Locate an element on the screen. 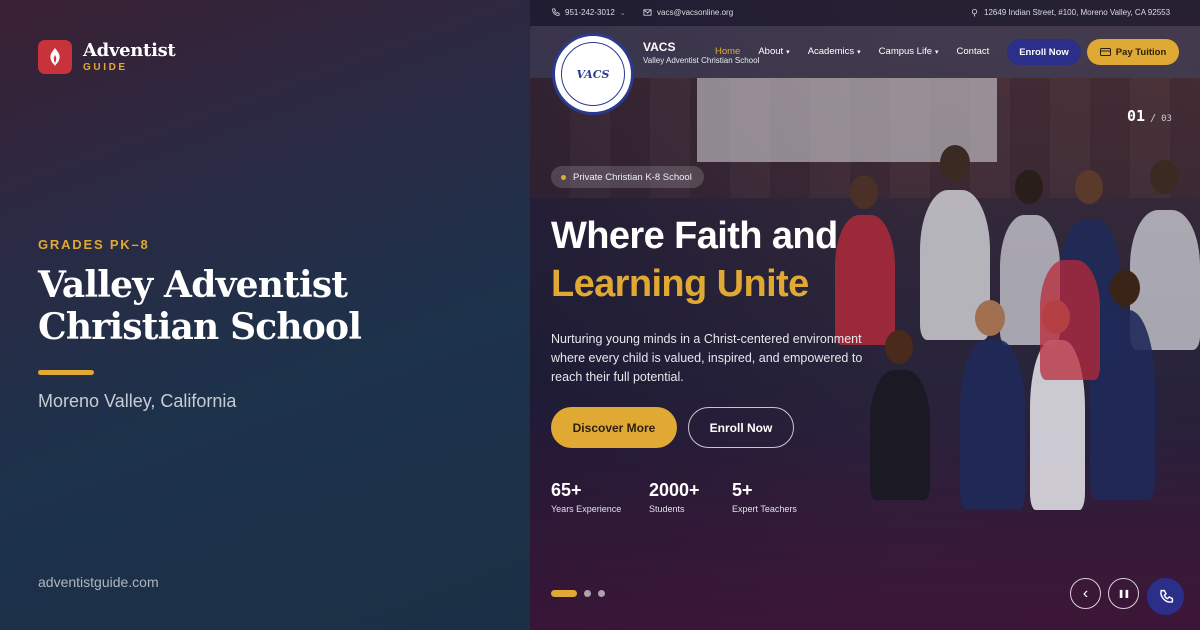 Image resolution: width=1200 pixels, height=630 pixels. nav-academics: Academics ▾ is located at coordinates (834, 51).